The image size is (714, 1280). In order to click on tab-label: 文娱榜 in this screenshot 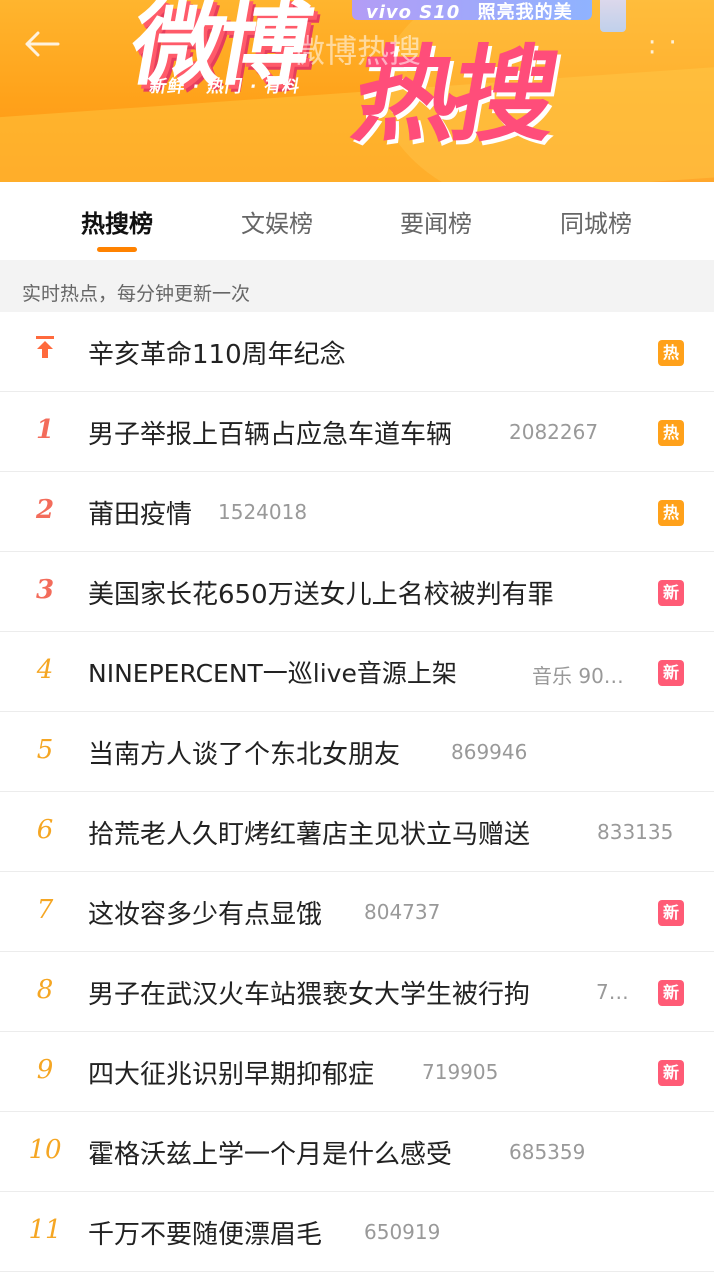, I will do `click(277, 224)`.